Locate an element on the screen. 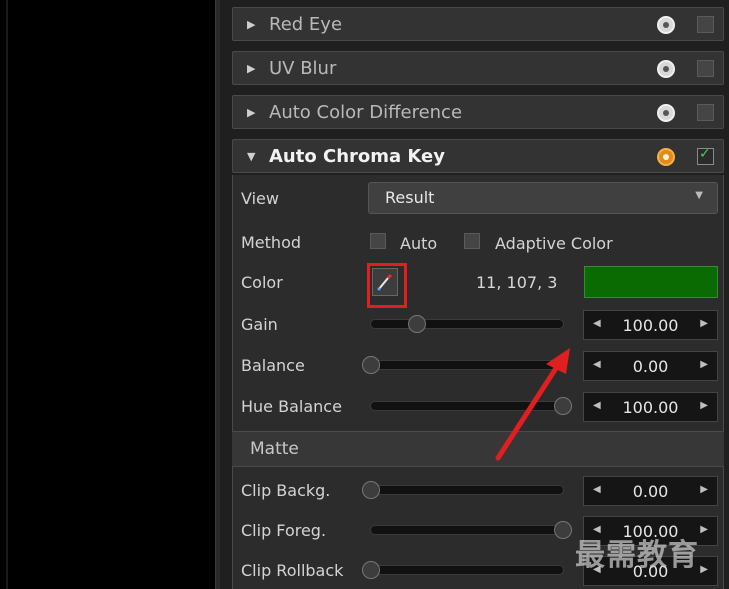 The image size is (729, 589). color-rgb-value: 11, 107, 3 is located at coordinates (517, 282).